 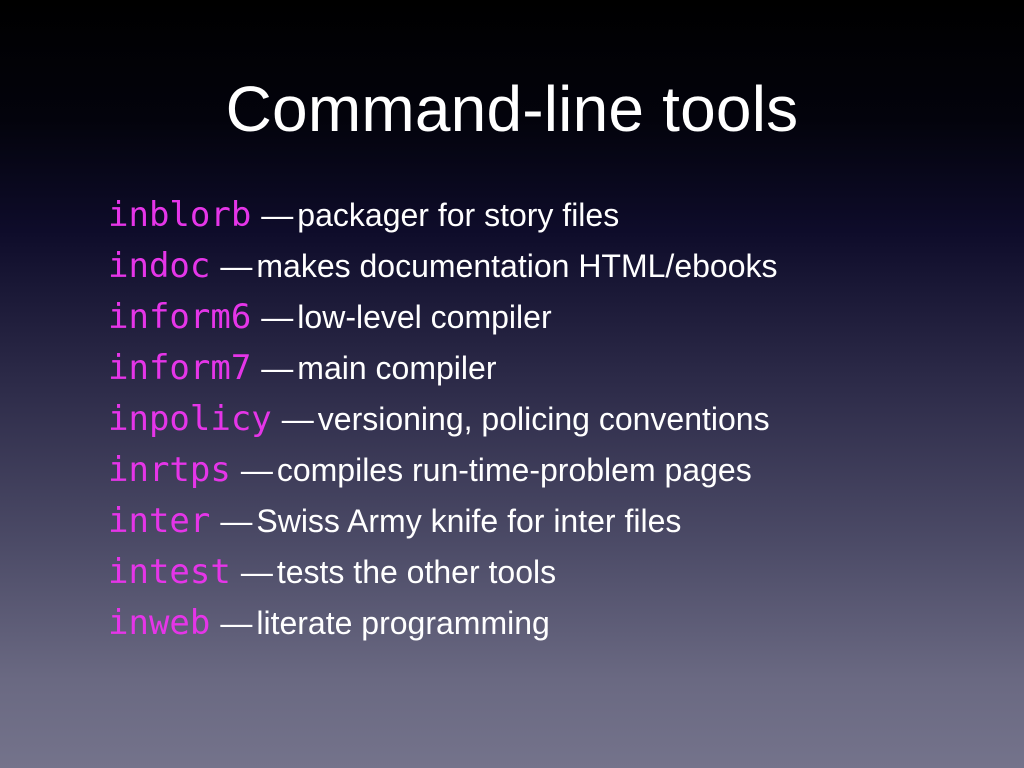 I want to click on tool-row-intest: intest — tests the other tools, so click(x=443, y=572).